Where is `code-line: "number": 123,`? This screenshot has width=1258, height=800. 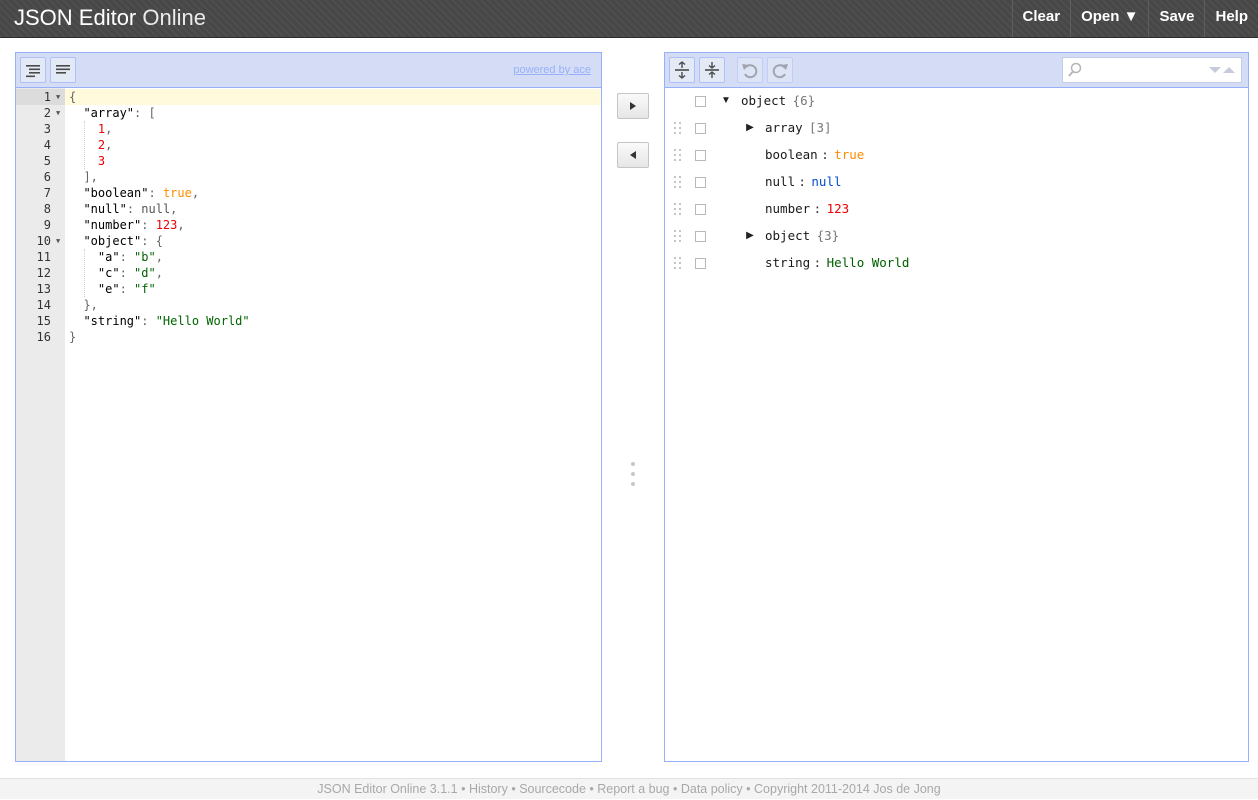 code-line: "number": 123, is located at coordinates (333, 225).